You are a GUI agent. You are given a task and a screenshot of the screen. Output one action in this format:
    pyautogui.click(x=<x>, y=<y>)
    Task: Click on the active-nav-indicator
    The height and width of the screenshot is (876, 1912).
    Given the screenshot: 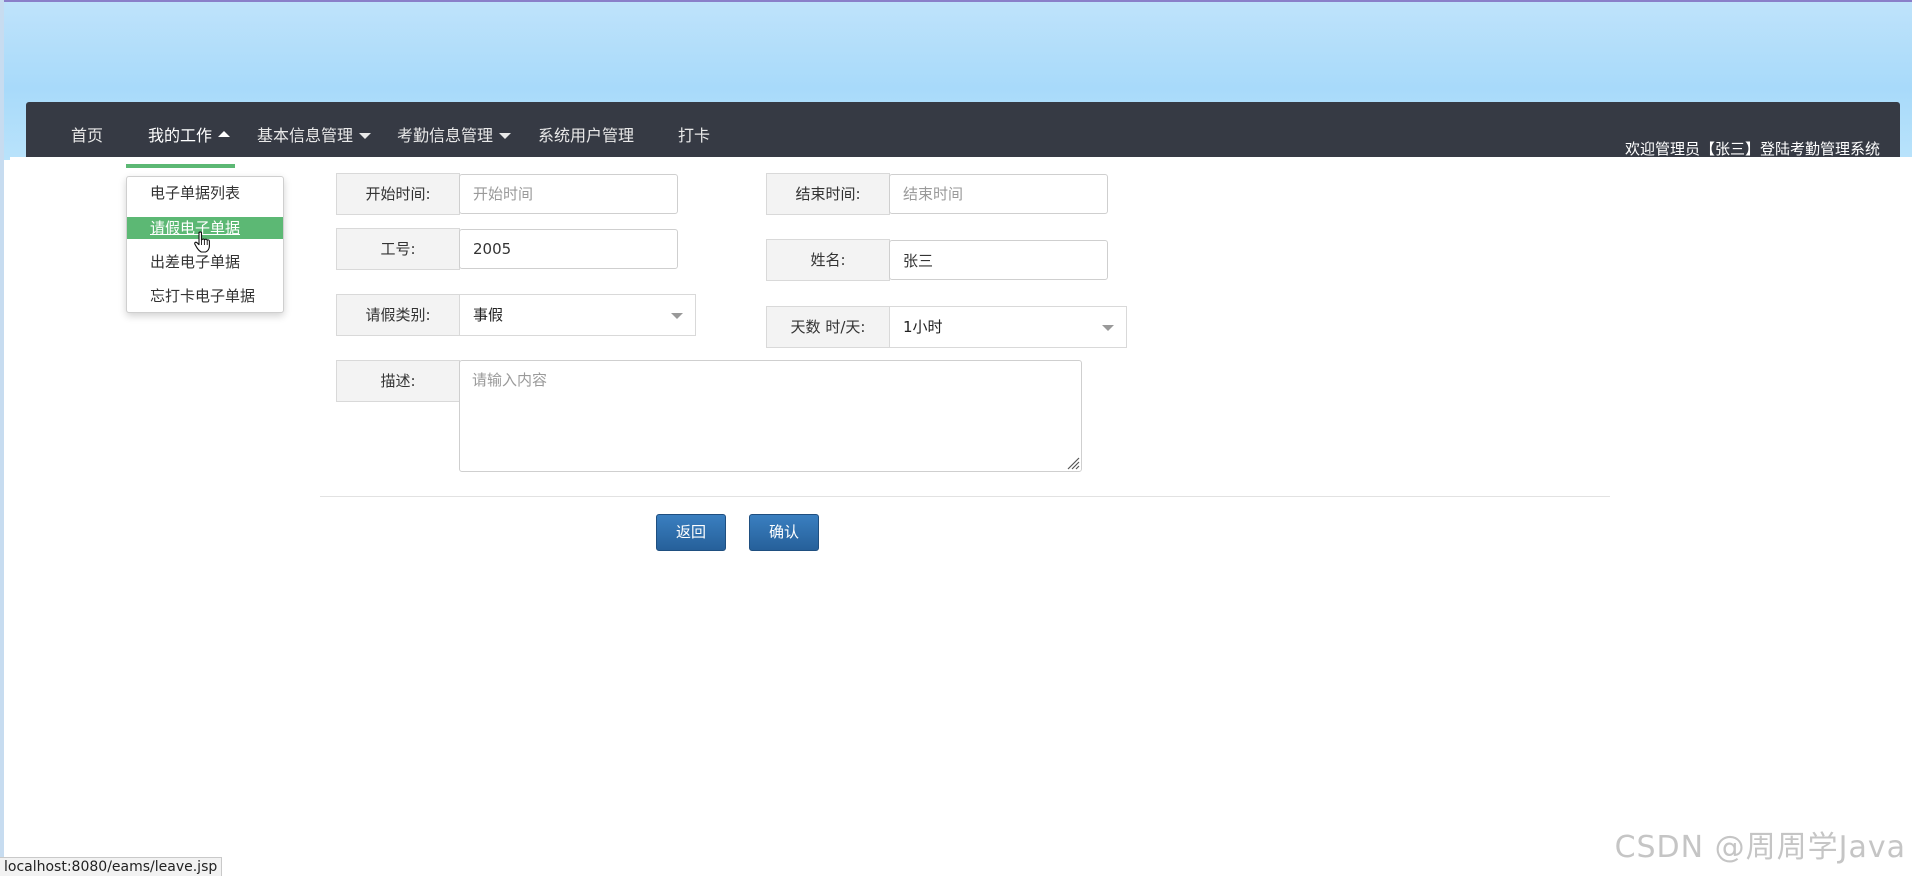 What is the action you would take?
    pyautogui.click(x=180, y=166)
    